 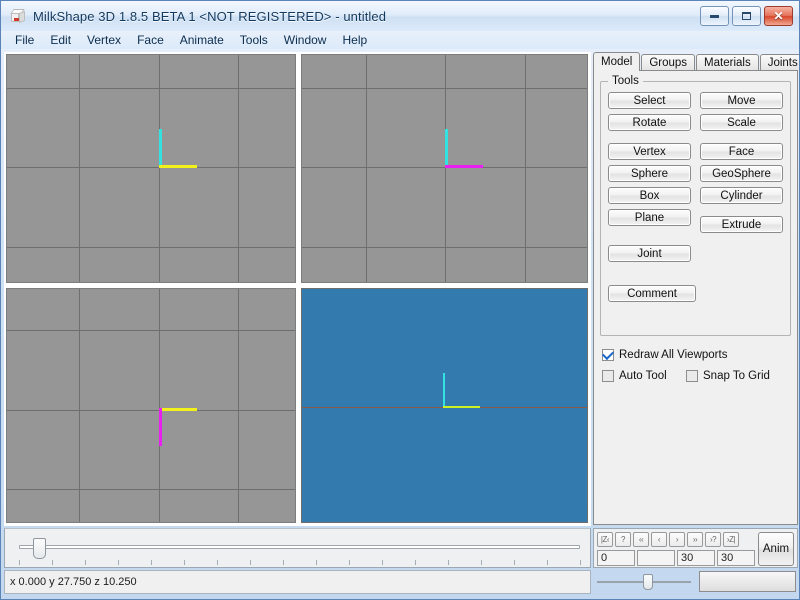 I want to click on viewport-side-canvas, so click(x=444, y=168).